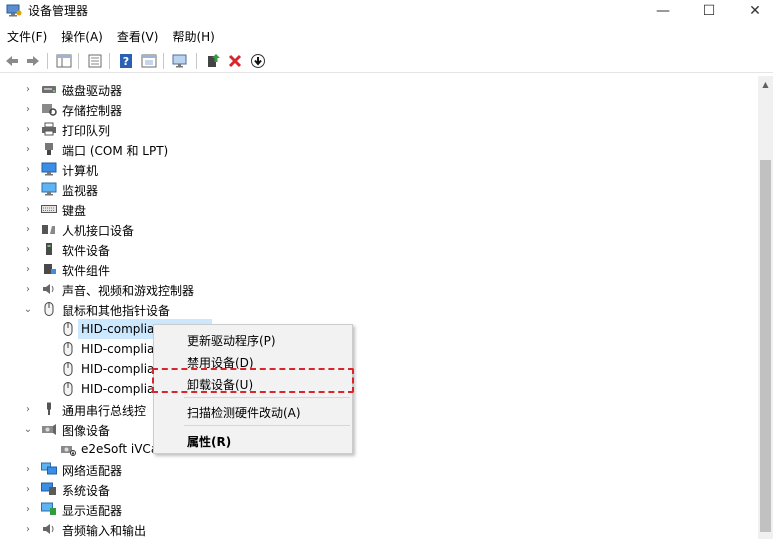  What do you see at coordinates (149, 61) in the screenshot?
I see `view-resources-icon` at bounding box center [149, 61].